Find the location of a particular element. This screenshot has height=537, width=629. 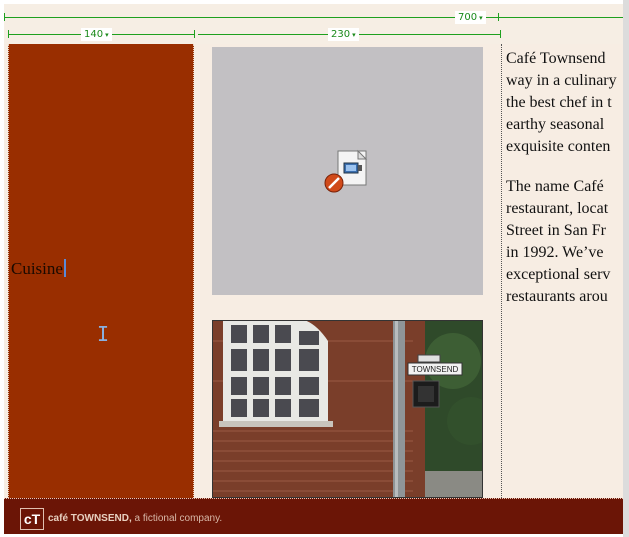

cuisine-text: Cuisine is located at coordinates (37, 268).